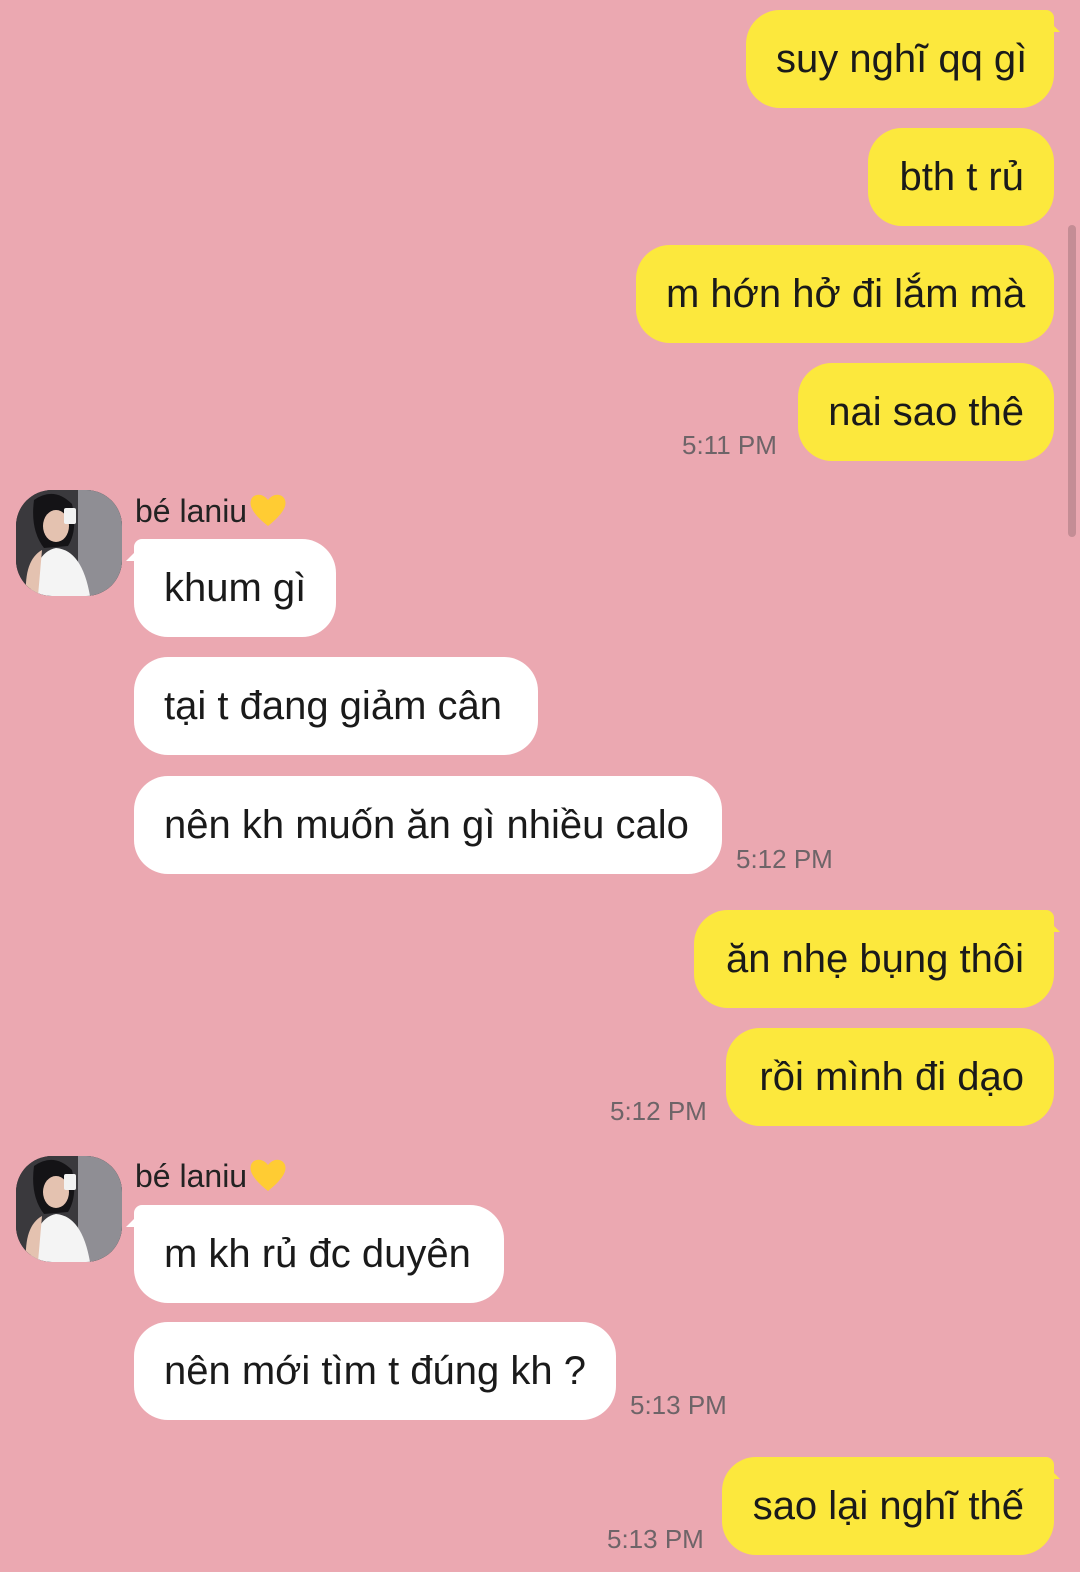  What do you see at coordinates (877, 959) in the screenshot?
I see `outgoing-message: ăn nhẹ bụng thôi` at bounding box center [877, 959].